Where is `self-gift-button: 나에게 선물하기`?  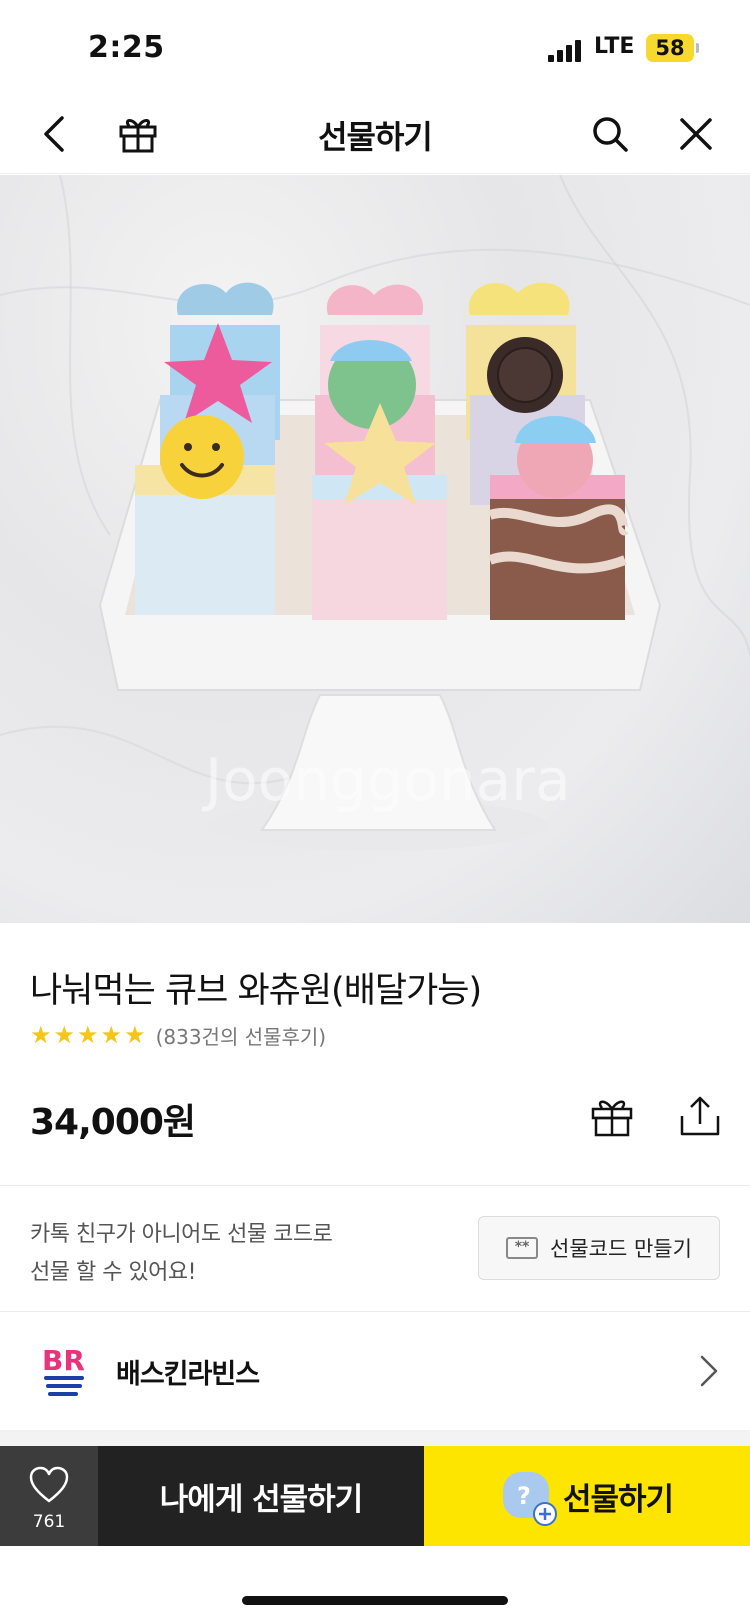 self-gift-button: 나에게 선물하기 is located at coordinates (261, 1496).